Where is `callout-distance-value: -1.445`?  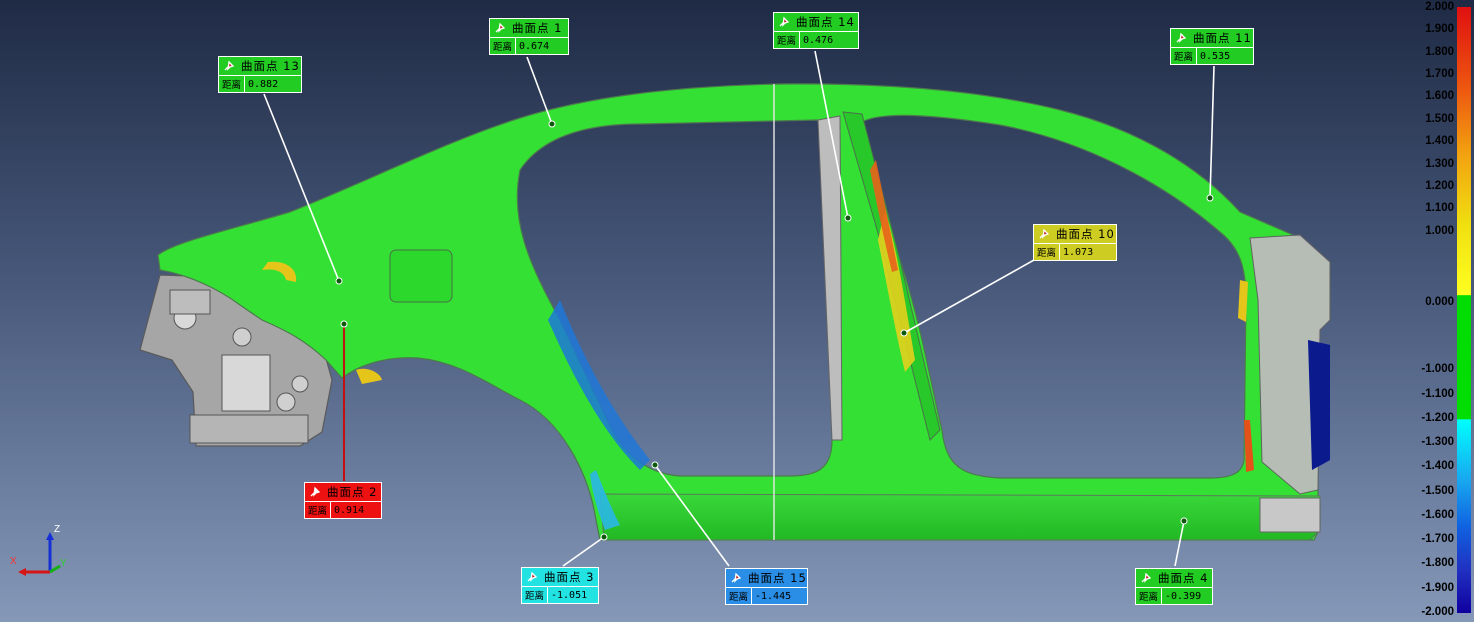 callout-distance-value: -1.445 is located at coordinates (773, 596).